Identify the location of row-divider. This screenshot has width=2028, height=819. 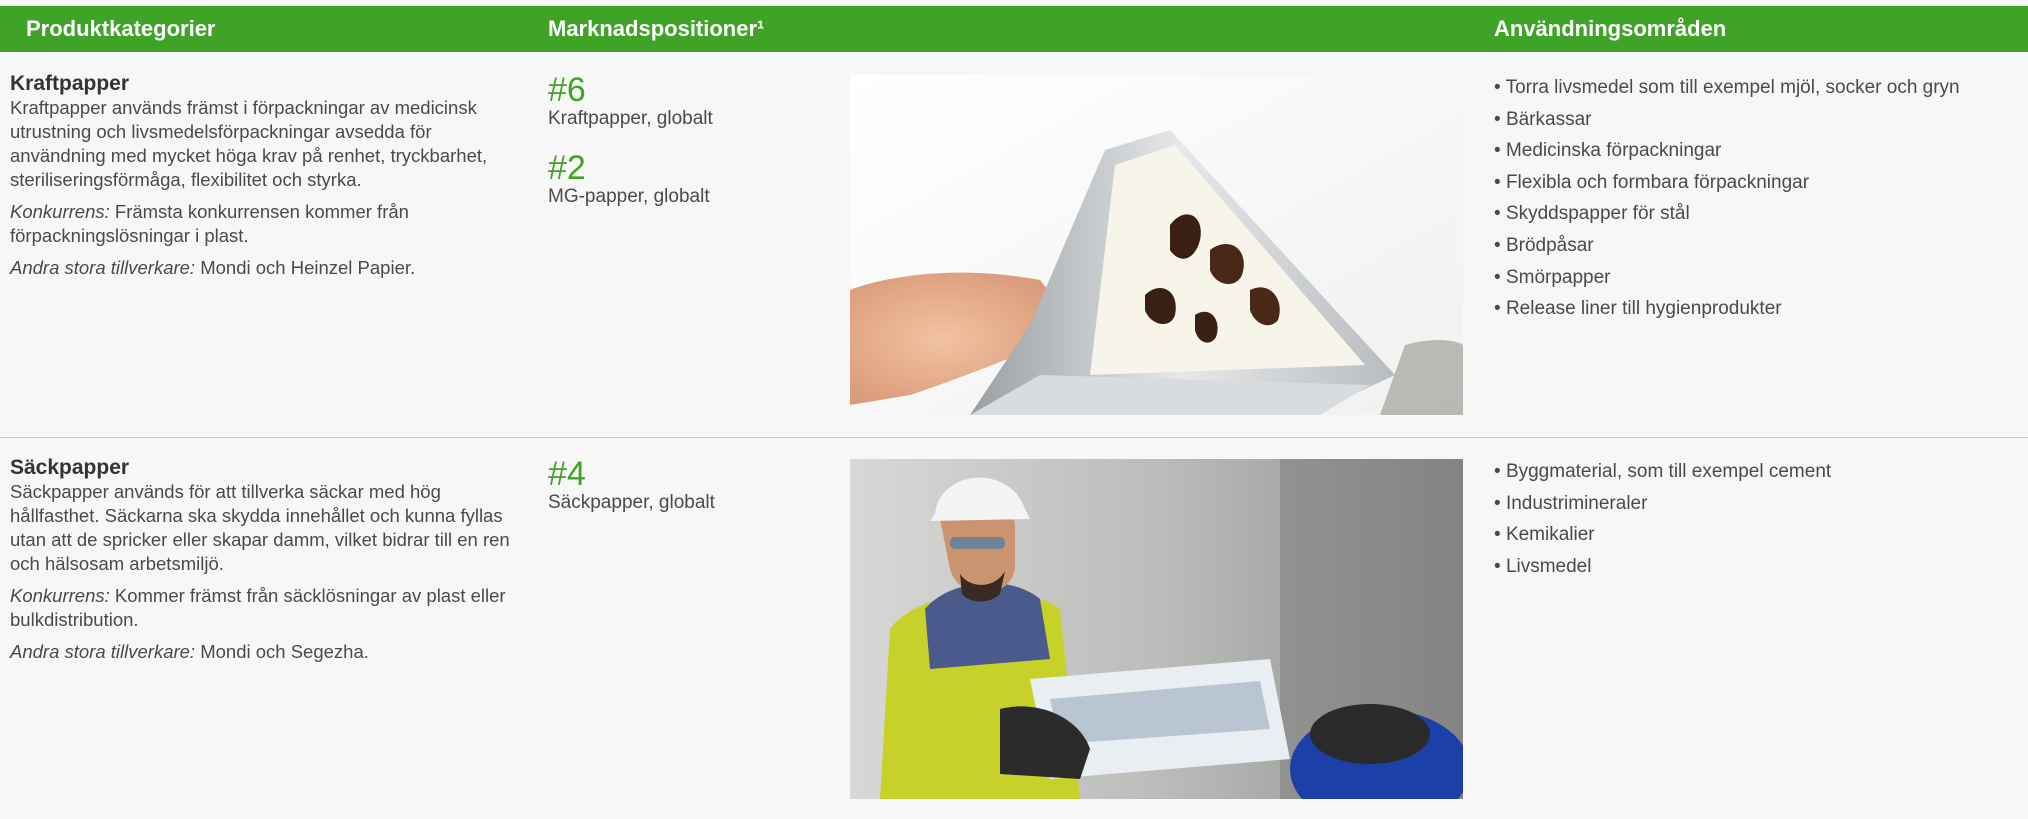
(1014, 437).